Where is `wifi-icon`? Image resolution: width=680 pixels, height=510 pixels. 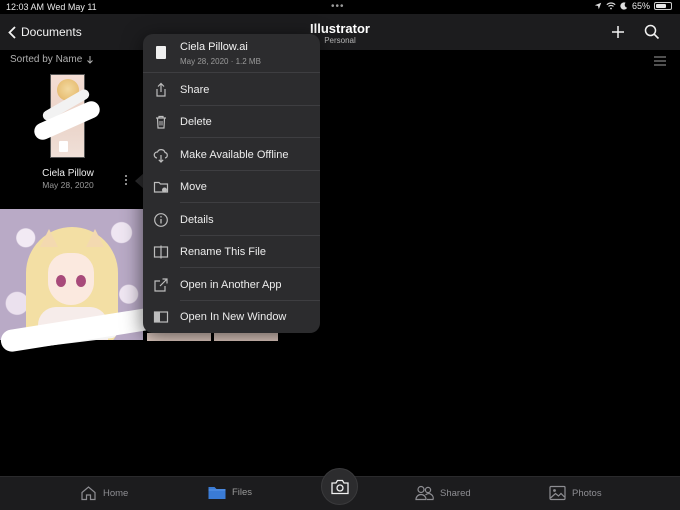 wifi-icon is located at coordinates (611, 6).